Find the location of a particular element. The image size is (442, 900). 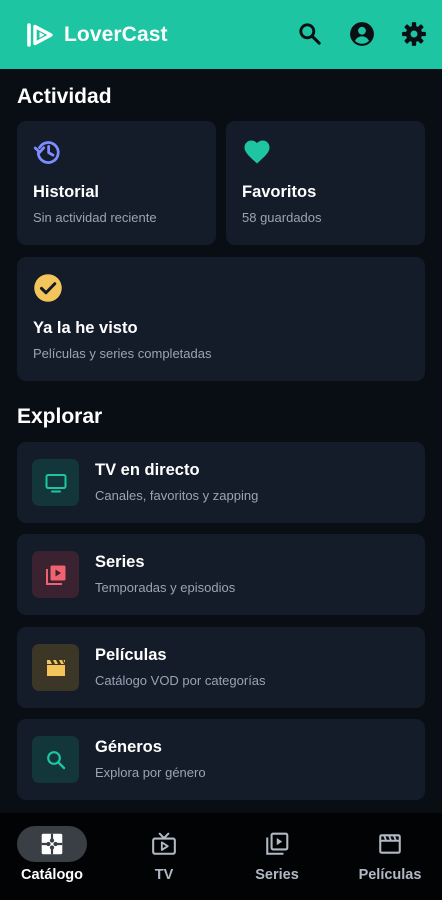

nav-label-catalog: Catálogo is located at coordinates (52, 875).